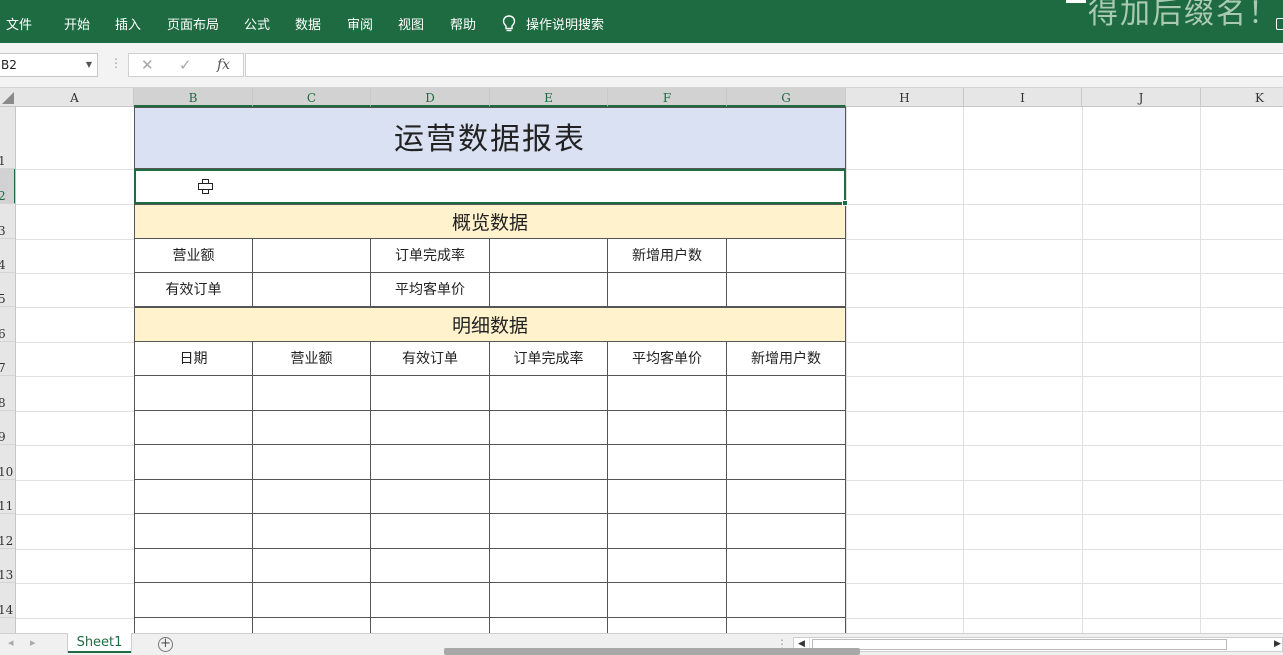 This screenshot has width=1283, height=655. I want to click on row-header-10: 10, so click(7, 462).